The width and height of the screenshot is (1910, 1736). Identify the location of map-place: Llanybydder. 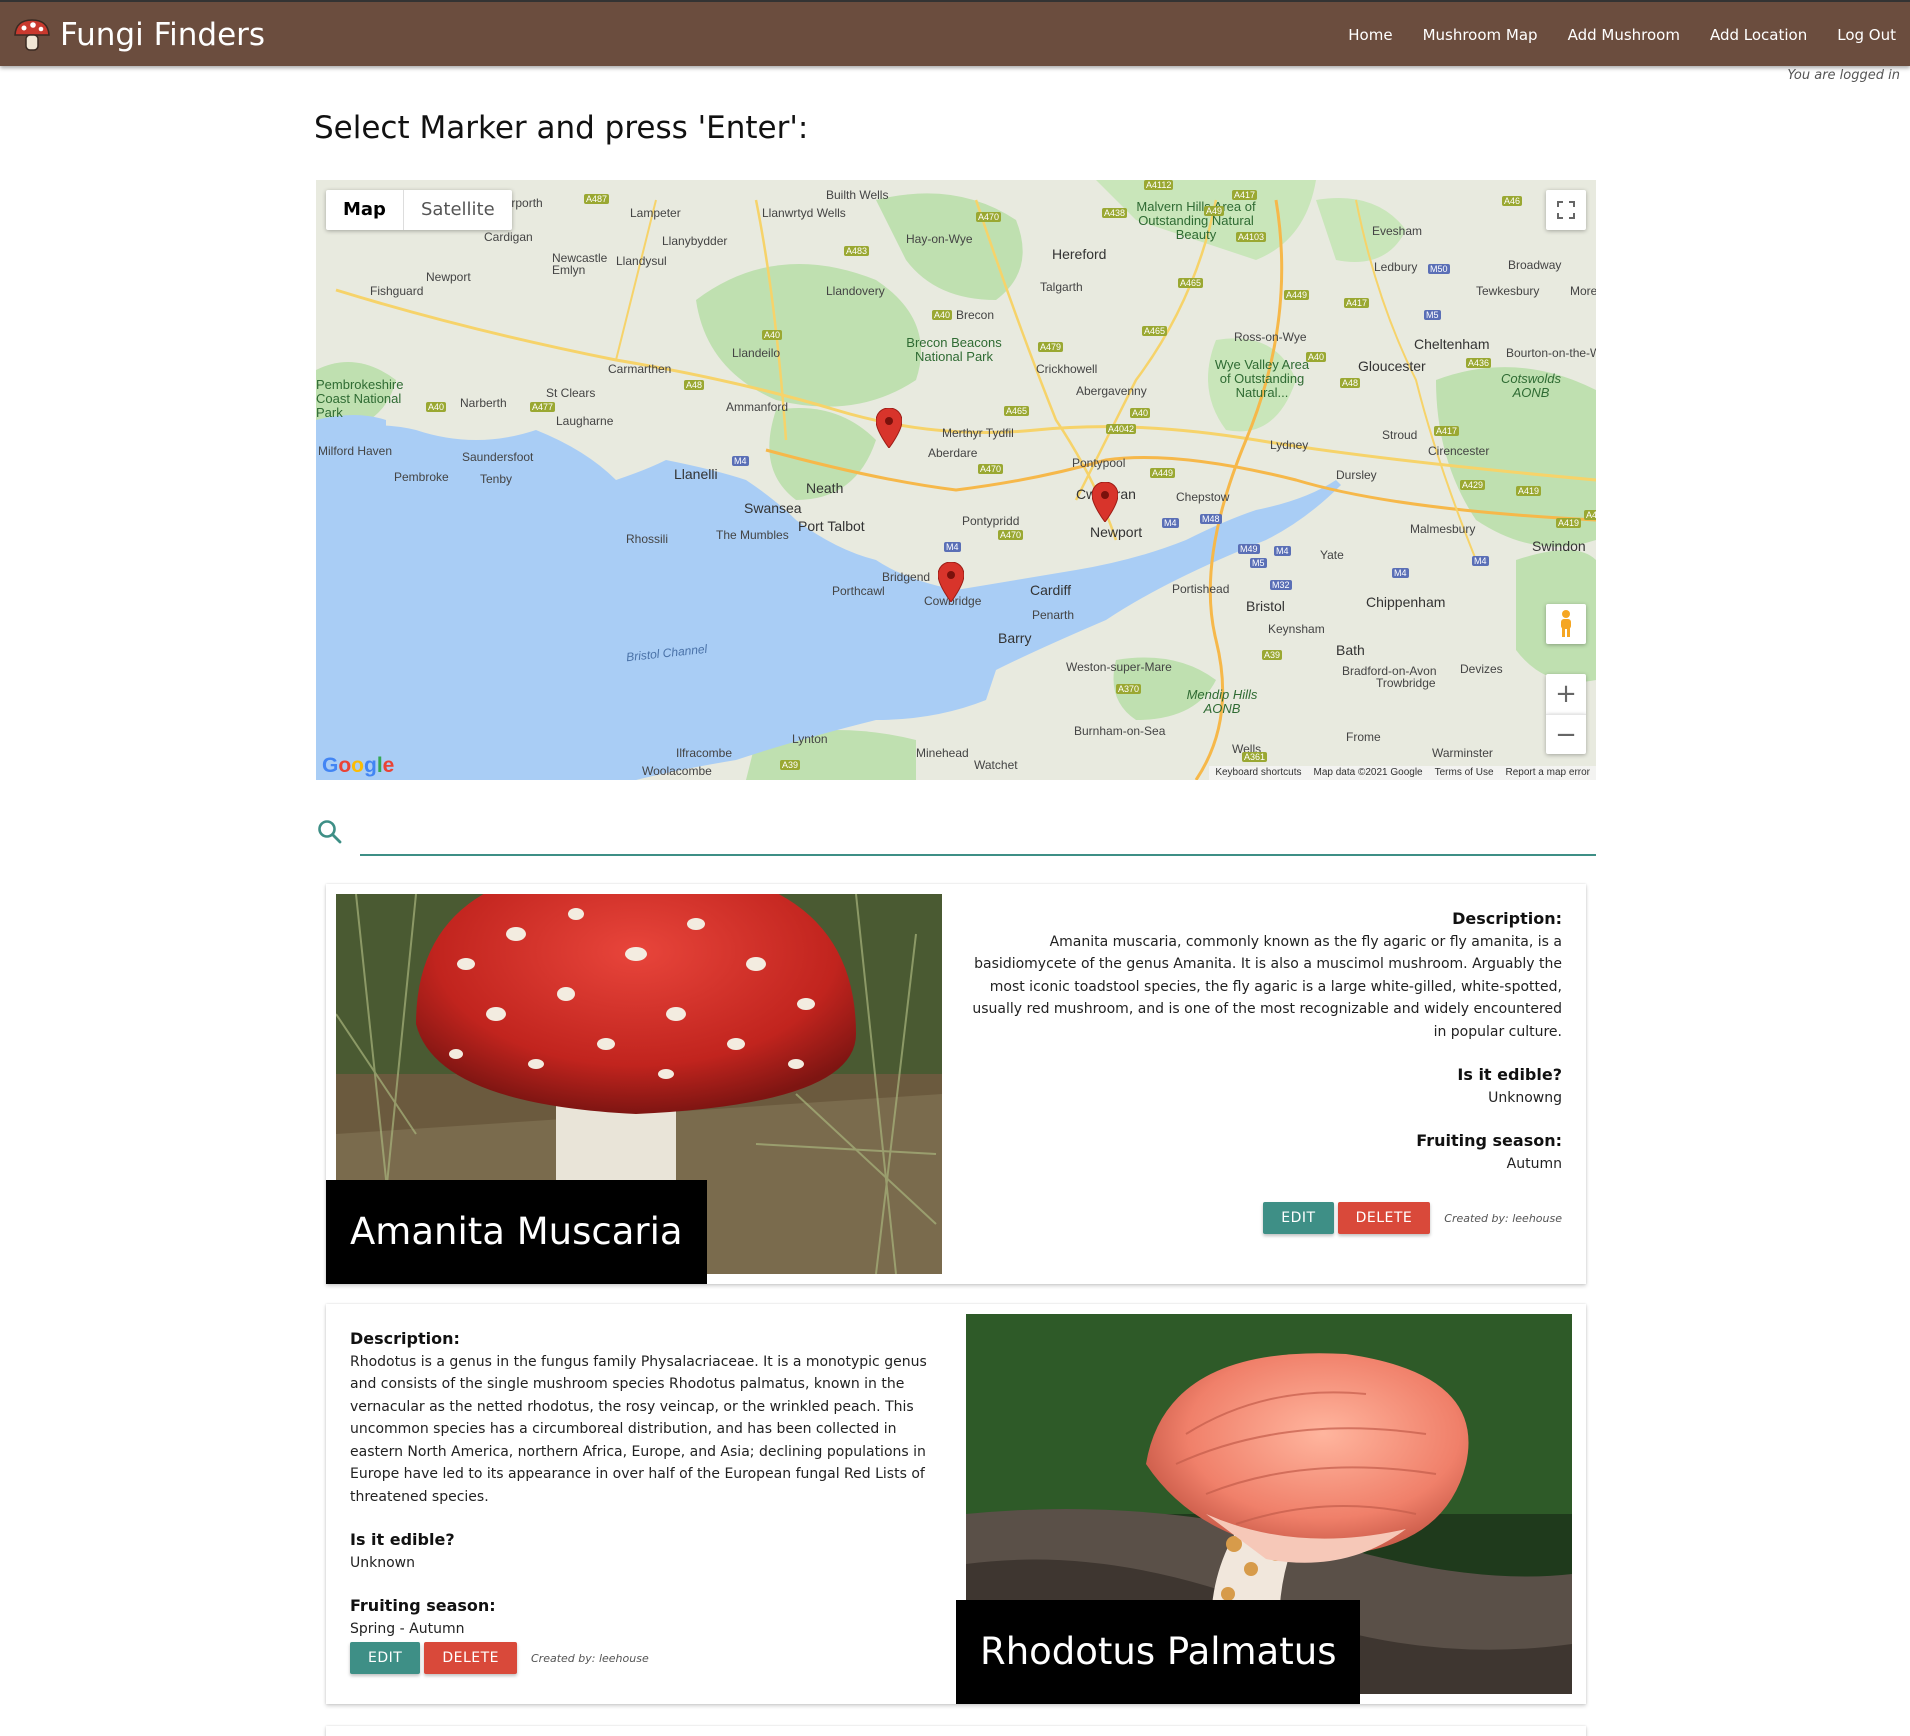
(695, 241).